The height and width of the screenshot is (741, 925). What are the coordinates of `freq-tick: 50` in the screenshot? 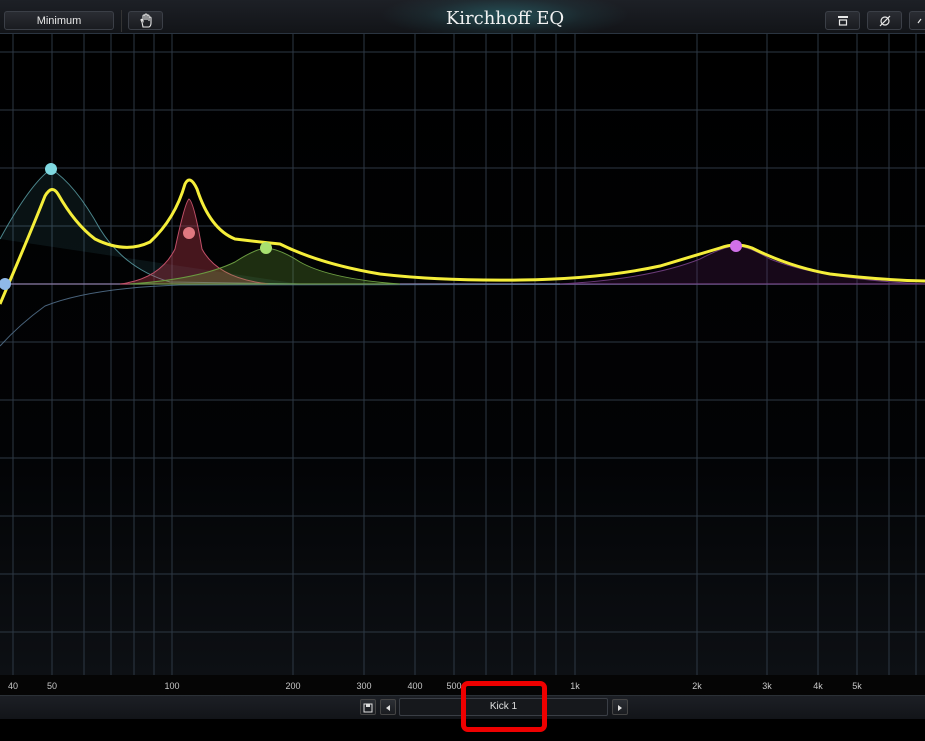 It's located at (52, 686).